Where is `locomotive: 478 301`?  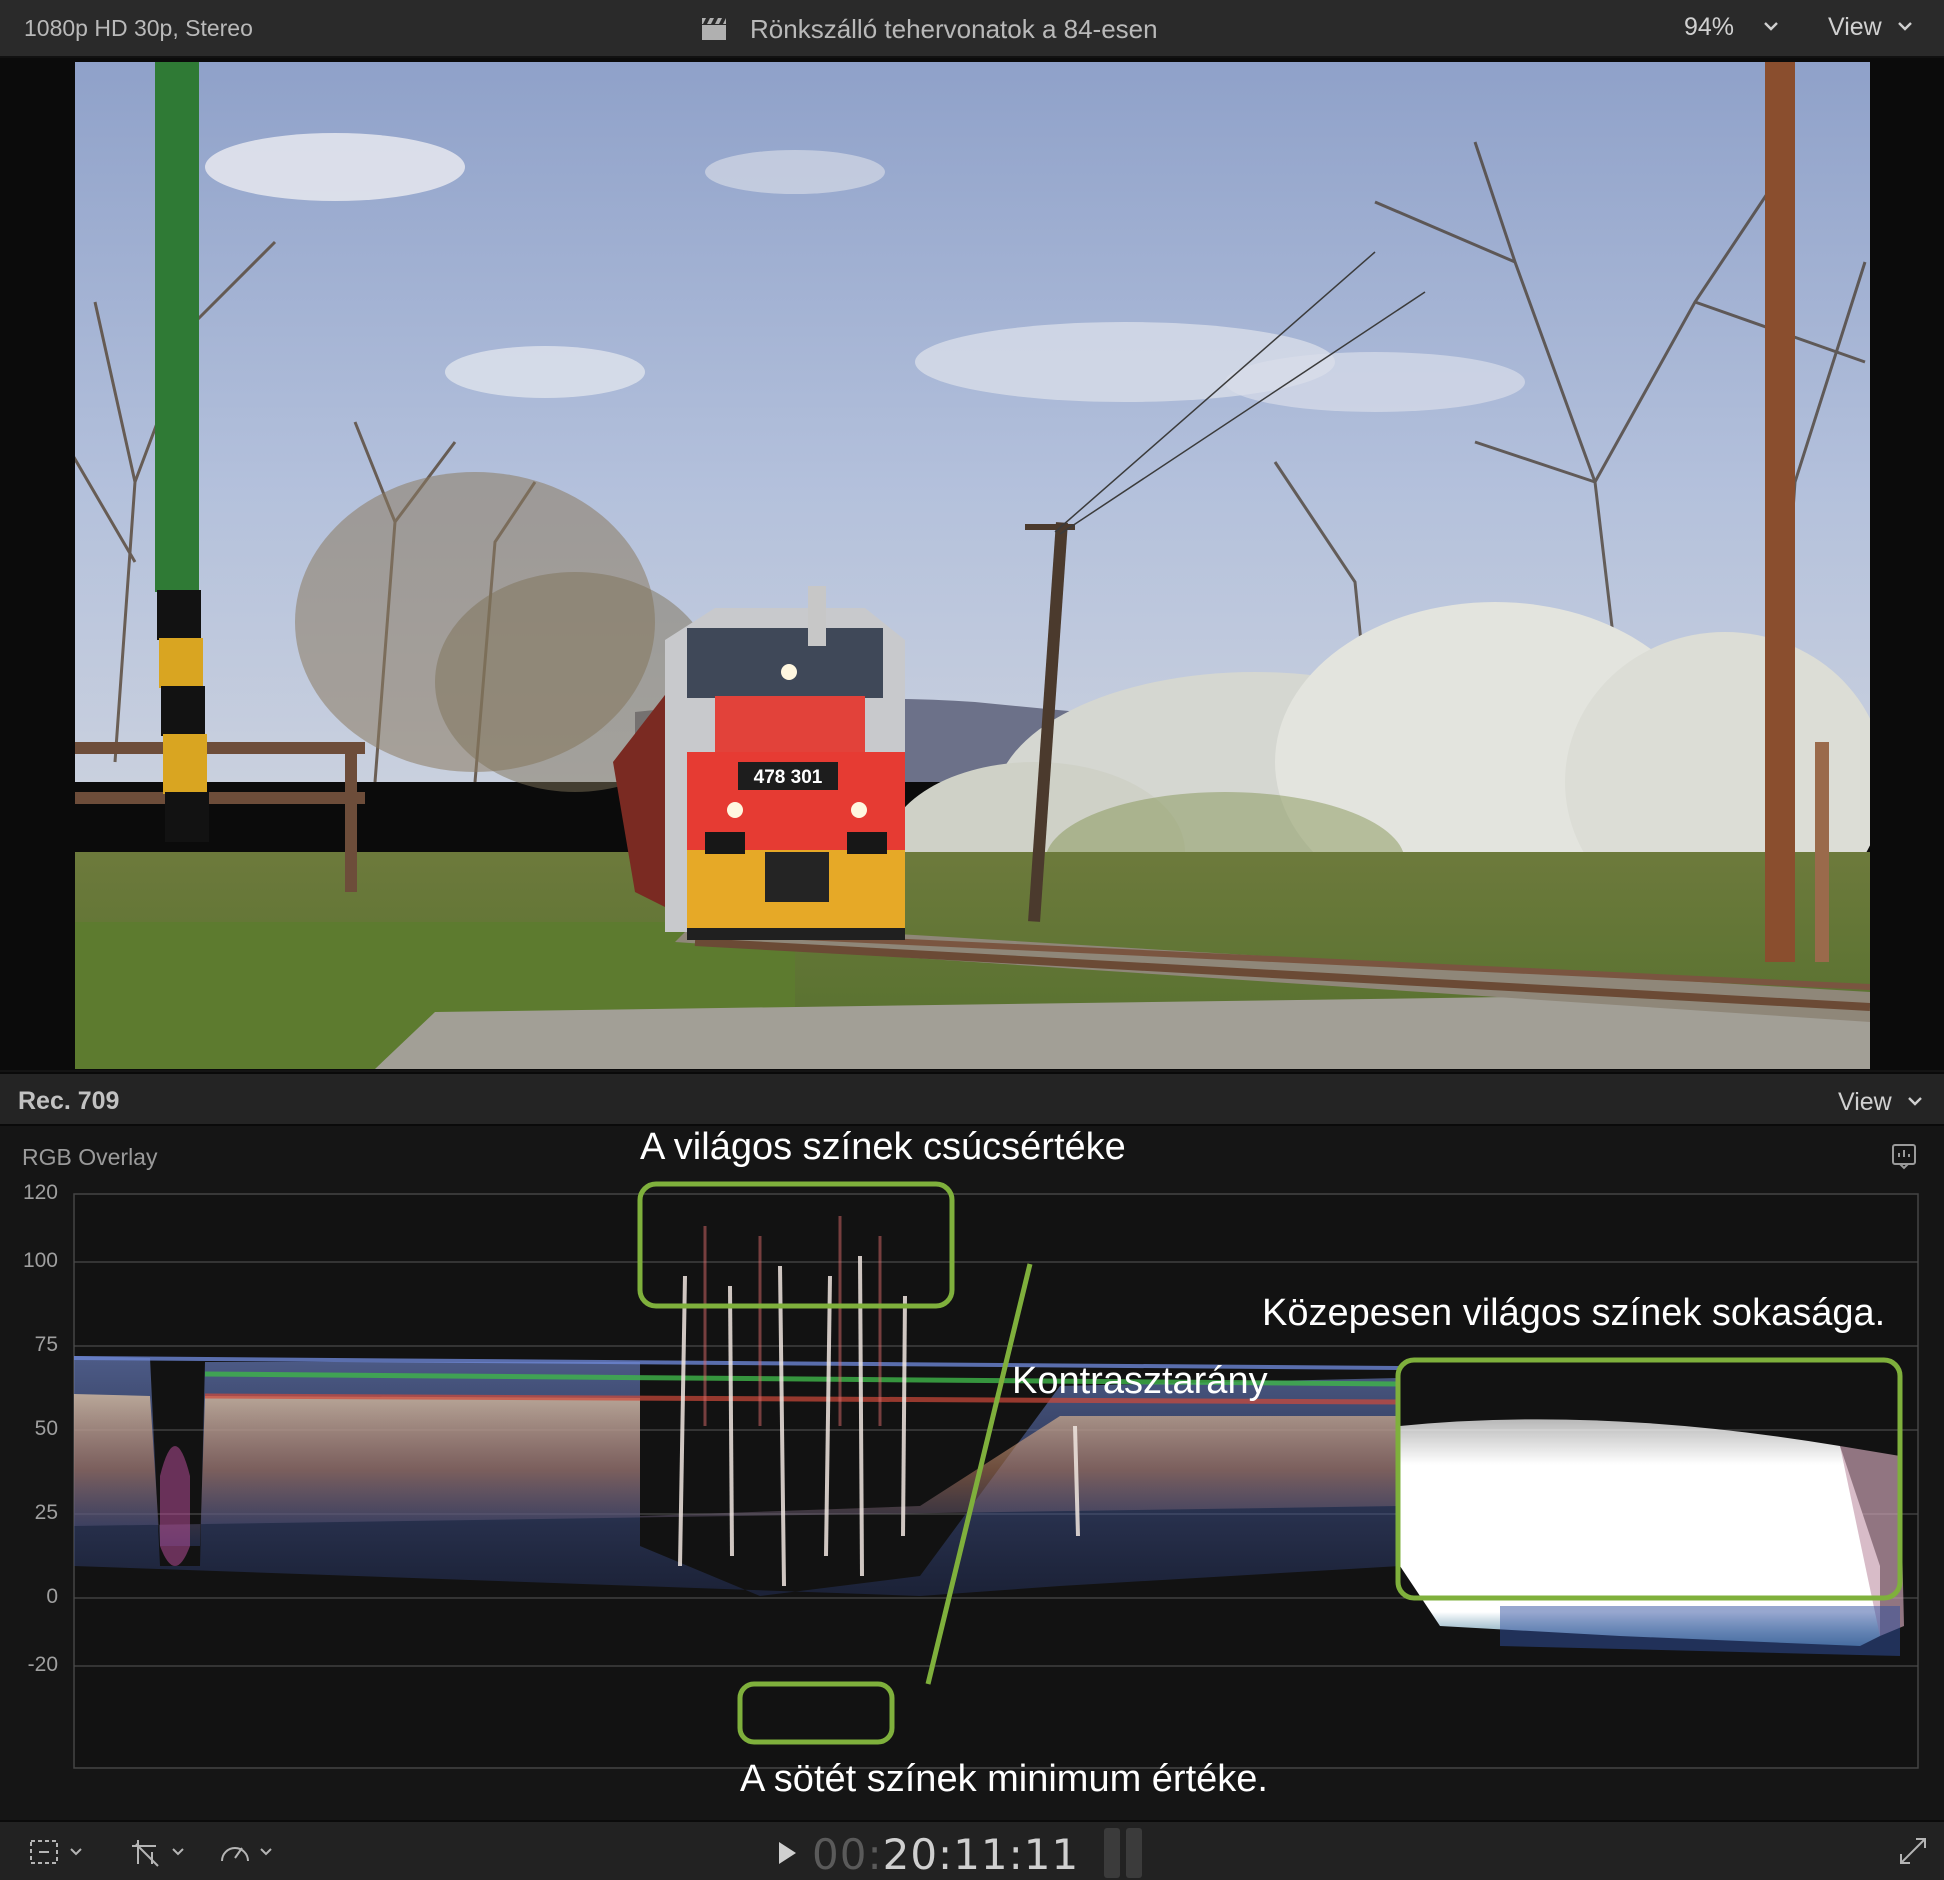 locomotive: 478 301 is located at coordinates (785, 763).